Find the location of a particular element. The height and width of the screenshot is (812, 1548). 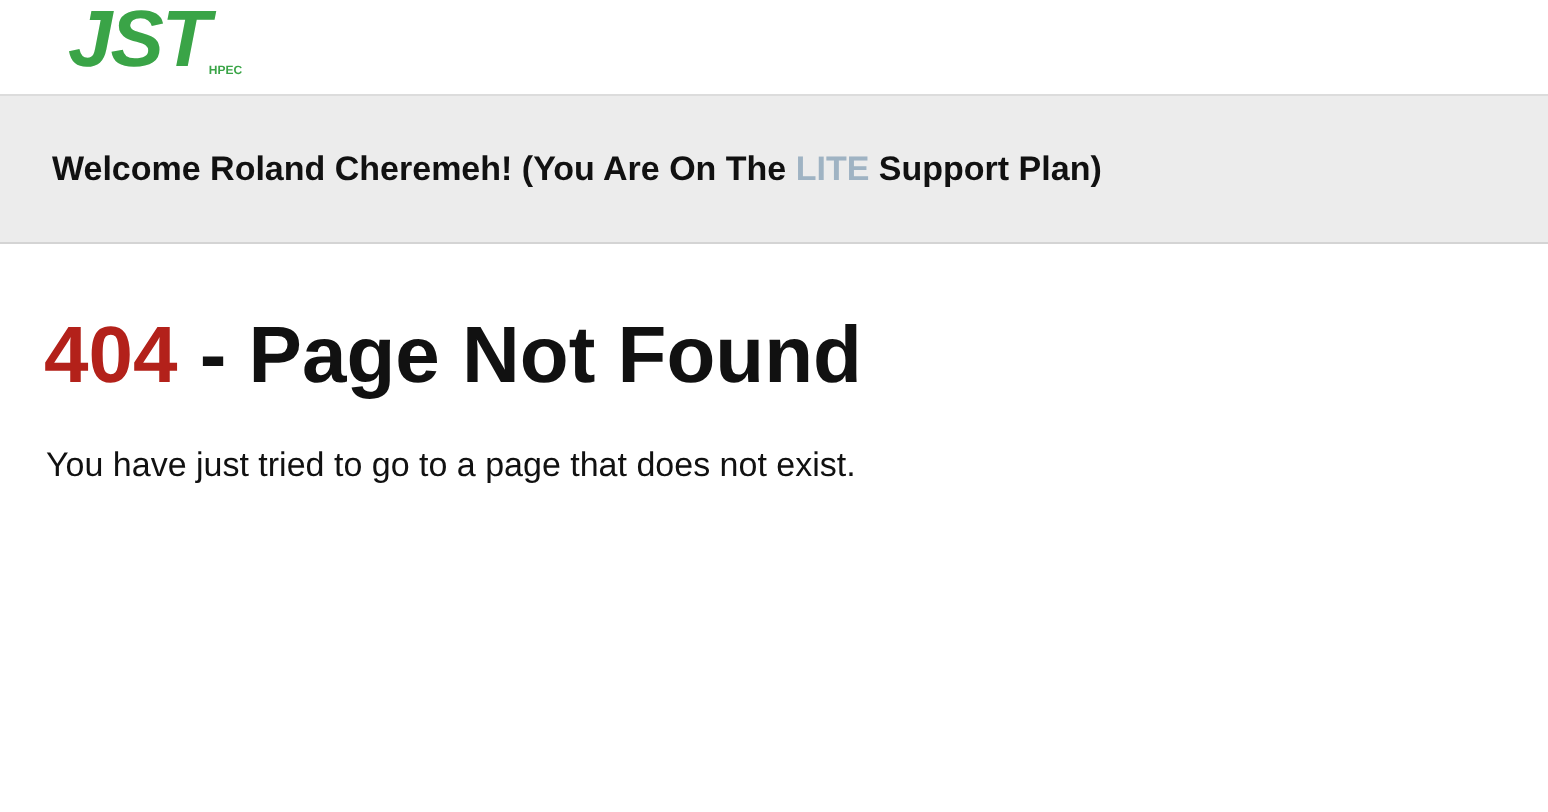

welcome-text: Welcome Roland Cheremeh! (You Are On The LITE Support Plan) is located at coordinates (577, 169).